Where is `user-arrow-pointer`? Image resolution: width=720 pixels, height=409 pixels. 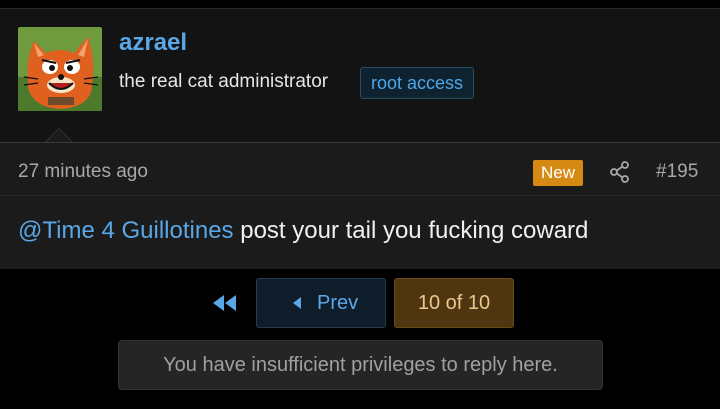 user-arrow-pointer is located at coordinates (59, 135).